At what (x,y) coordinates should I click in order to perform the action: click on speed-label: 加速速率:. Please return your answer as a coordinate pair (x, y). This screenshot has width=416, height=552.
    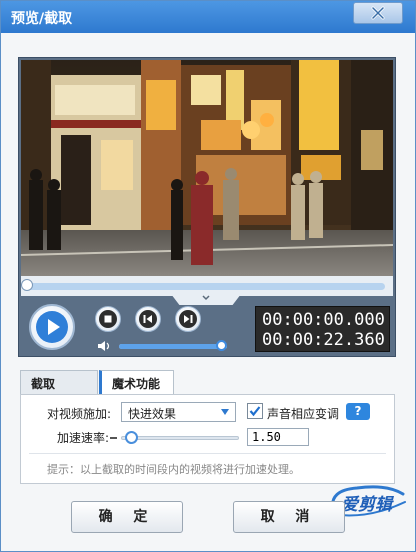
    Looking at the image, I should click on (83, 438).